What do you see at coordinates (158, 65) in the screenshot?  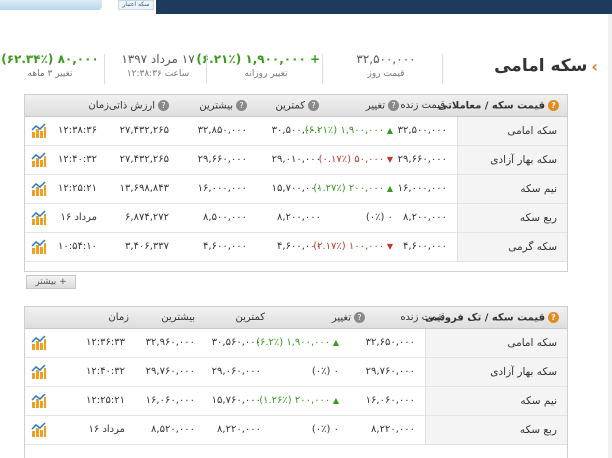 I see `date-stat: ۱۷ مرداد ۱۳۹۷ ساعت ۱۲:۳۸:۳۶` at bounding box center [158, 65].